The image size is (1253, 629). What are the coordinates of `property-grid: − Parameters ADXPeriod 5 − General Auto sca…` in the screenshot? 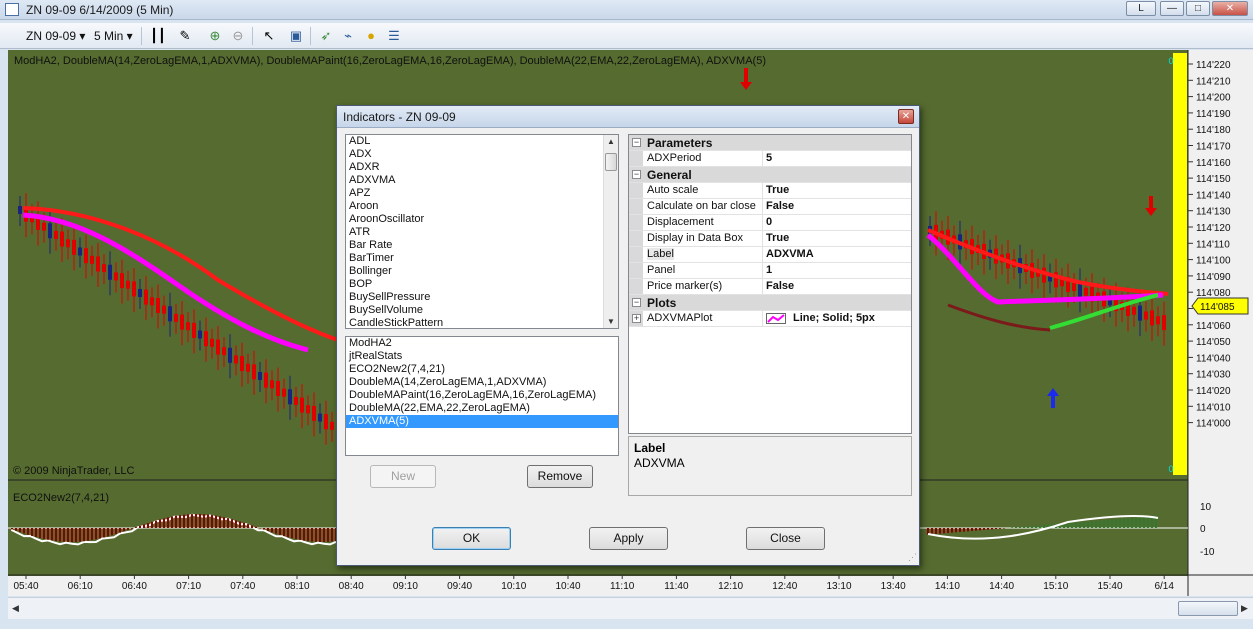 It's located at (770, 284).